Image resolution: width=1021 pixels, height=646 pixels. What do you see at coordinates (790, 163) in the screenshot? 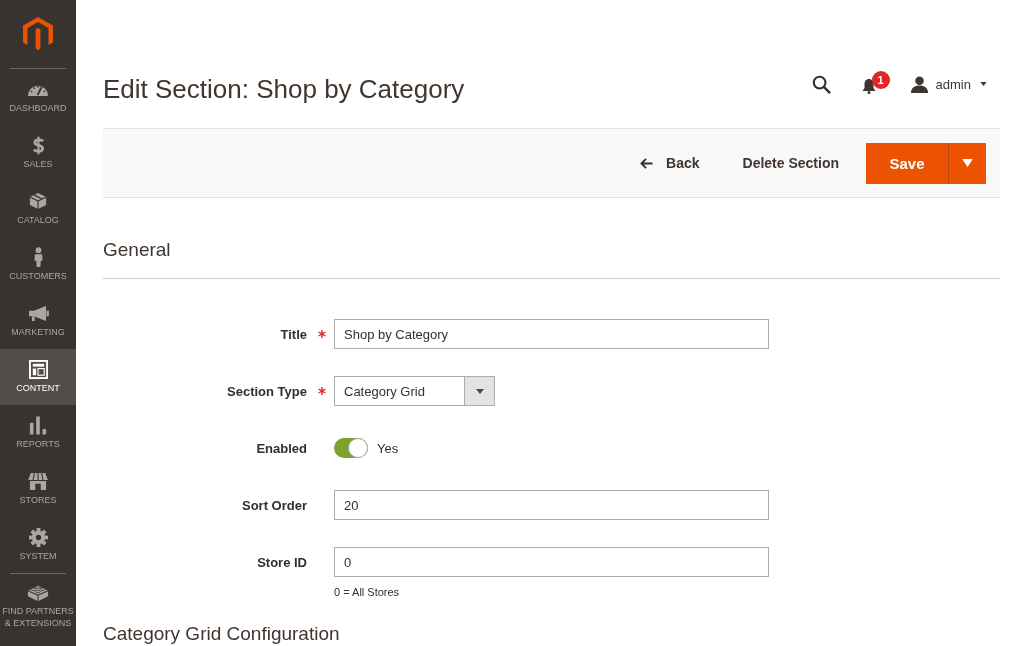
I see `delete-section-button: Delete Section` at bounding box center [790, 163].